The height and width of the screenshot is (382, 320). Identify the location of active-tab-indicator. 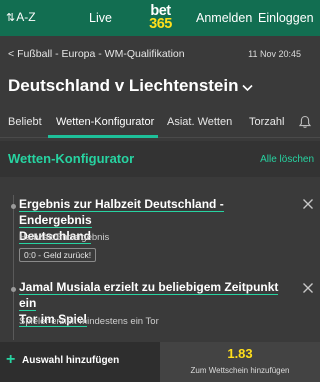
(103, 136).